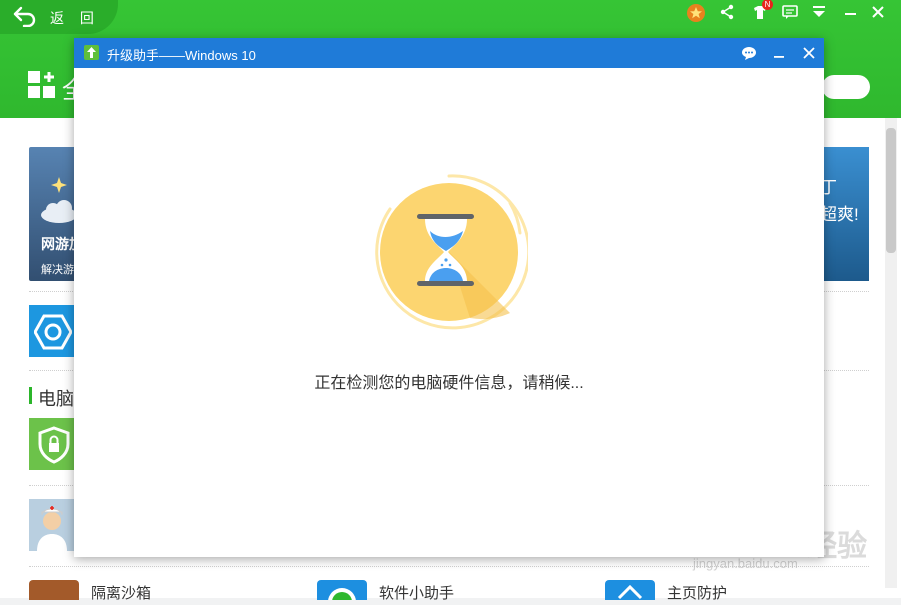 The height and width of the screenshot is (605, 901). I want to click on notification-shirt-icon: N, so click(761, 11).